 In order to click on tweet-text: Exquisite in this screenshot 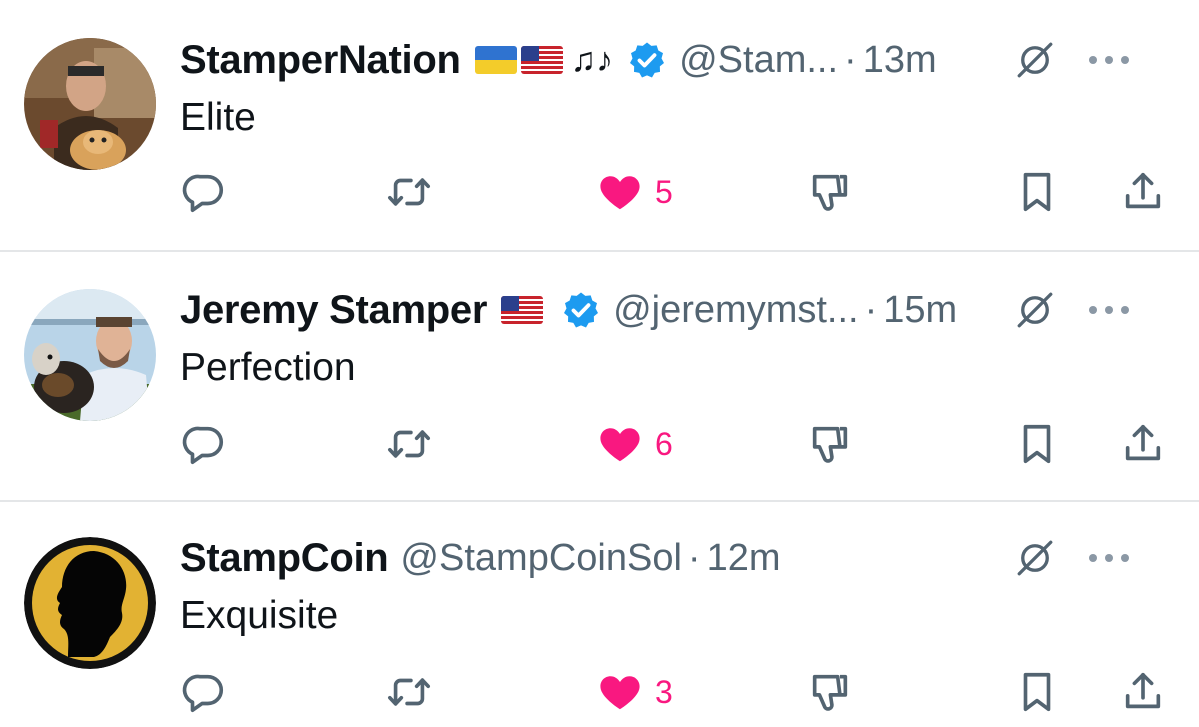, I will do `click(259, 615)`.